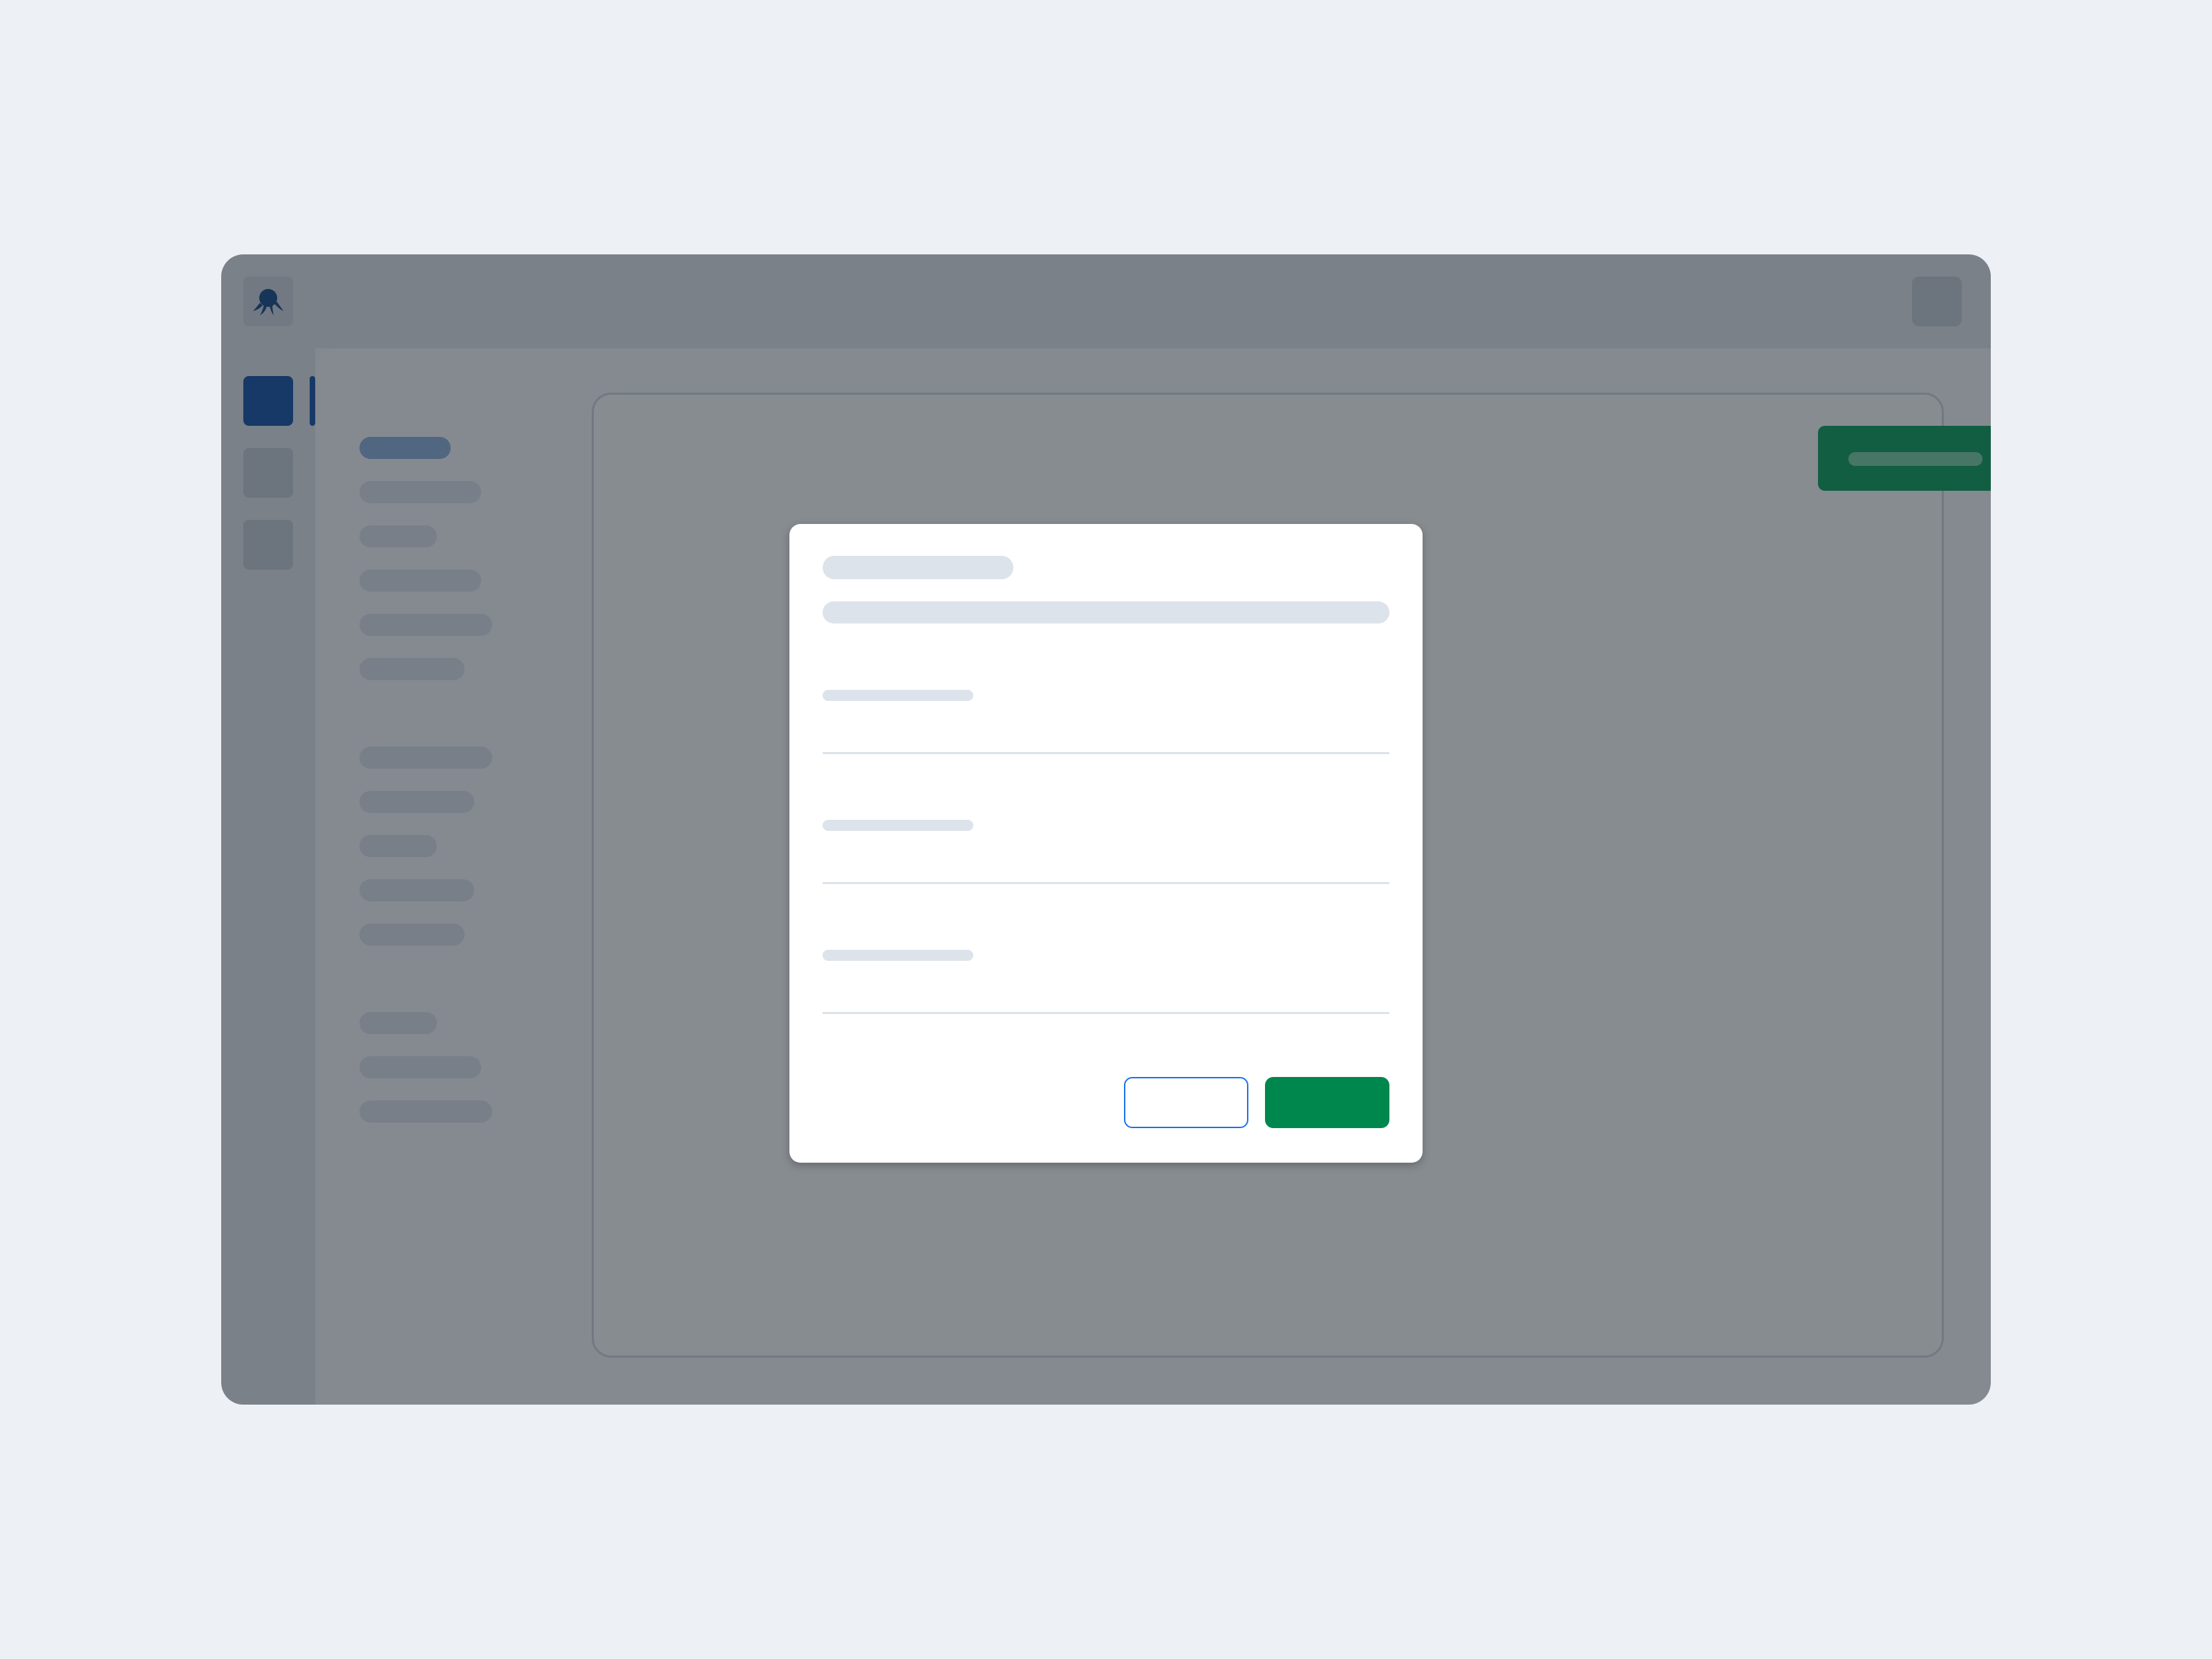 The width and height of the screenshot is (2212, 1659). What do you see at coordinates (1327, 1102) in the screenshot?
I see `confirm-button` at bounding box center [1327, 1102].